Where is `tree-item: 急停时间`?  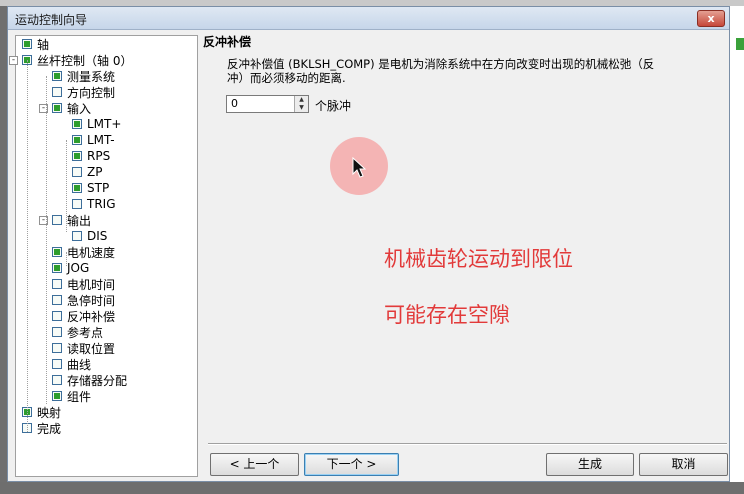 tree-item: 急停时间 is located at coordinates (83, 300).